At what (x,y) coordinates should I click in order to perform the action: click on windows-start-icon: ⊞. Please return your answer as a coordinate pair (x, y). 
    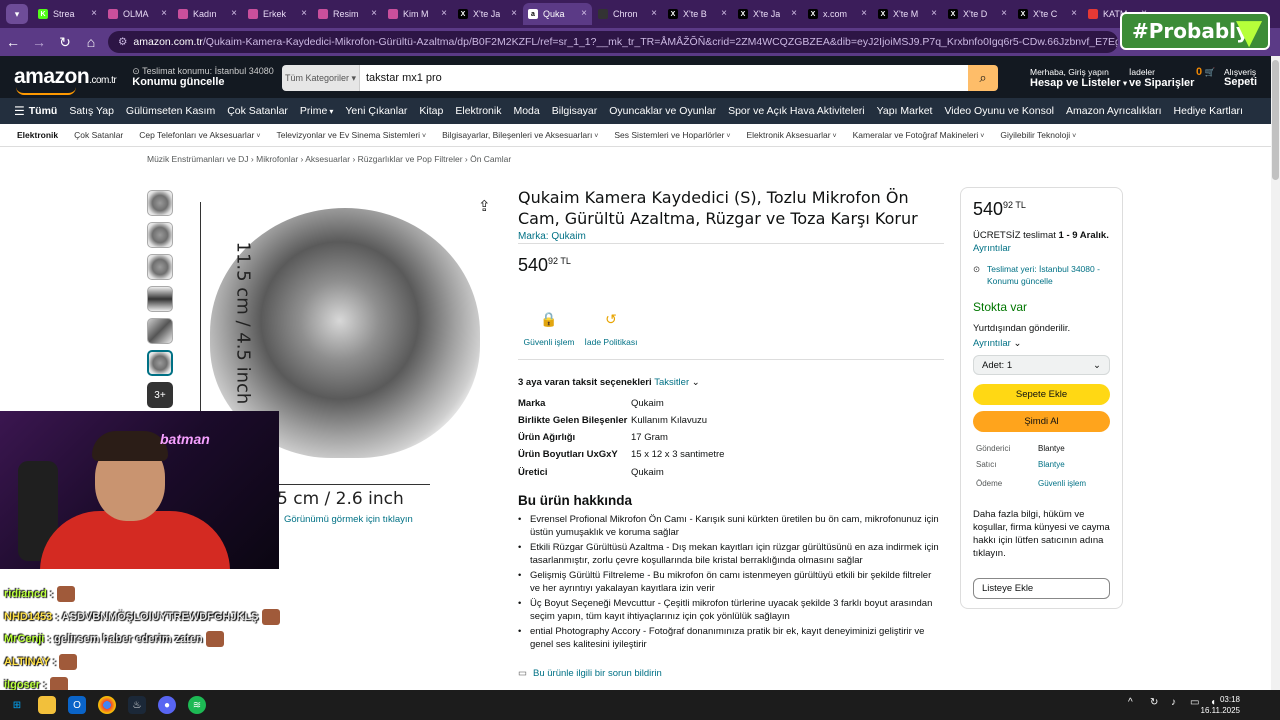
    Looking at the image, I should click on (17, 705).